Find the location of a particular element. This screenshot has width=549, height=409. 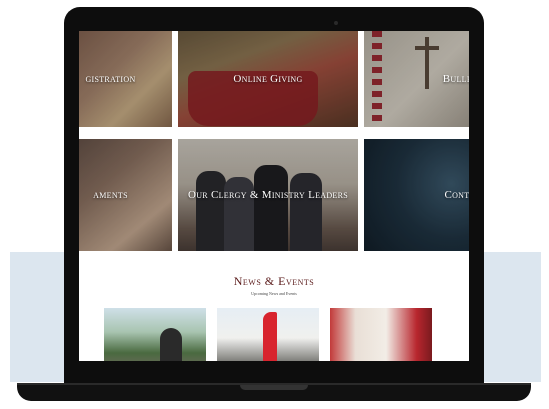

banner-flag-image is located at coordinates (270, 336).